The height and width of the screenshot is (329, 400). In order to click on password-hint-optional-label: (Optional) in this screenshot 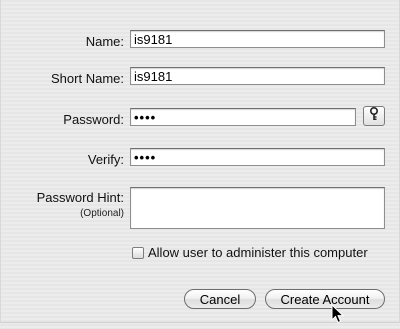, I will do `click(102, 213)`.